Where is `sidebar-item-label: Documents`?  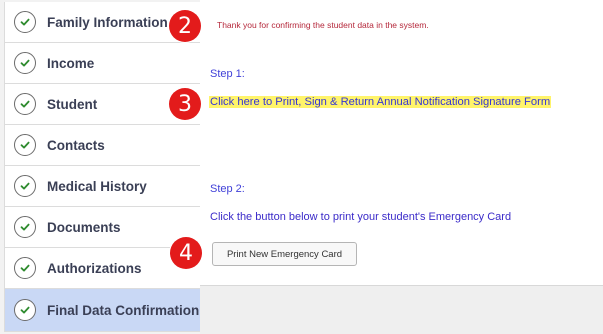 sidebar-item-label: Documents is located at coordinates (84, 227).